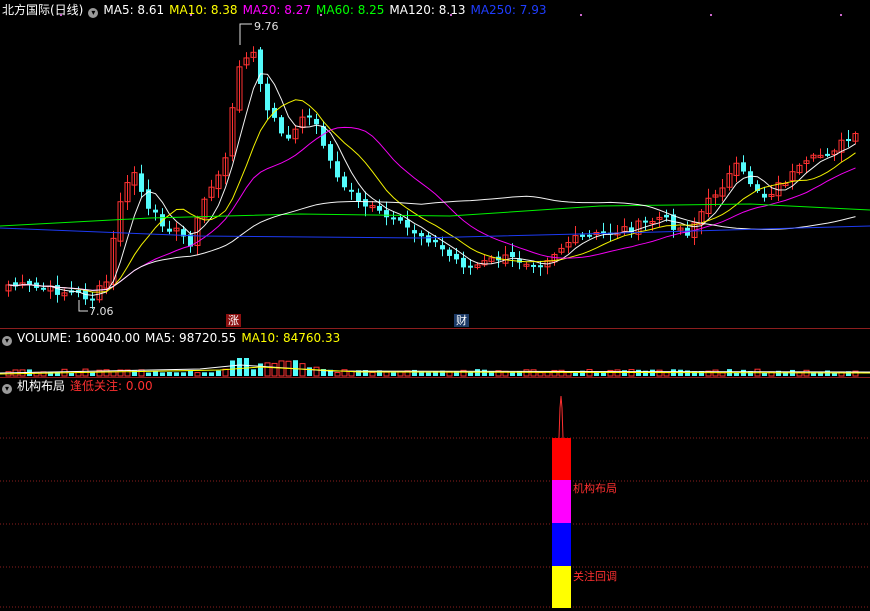  Describe the element at coordinates (83, 306) in the screenshot. I see `low-leader` at that location.